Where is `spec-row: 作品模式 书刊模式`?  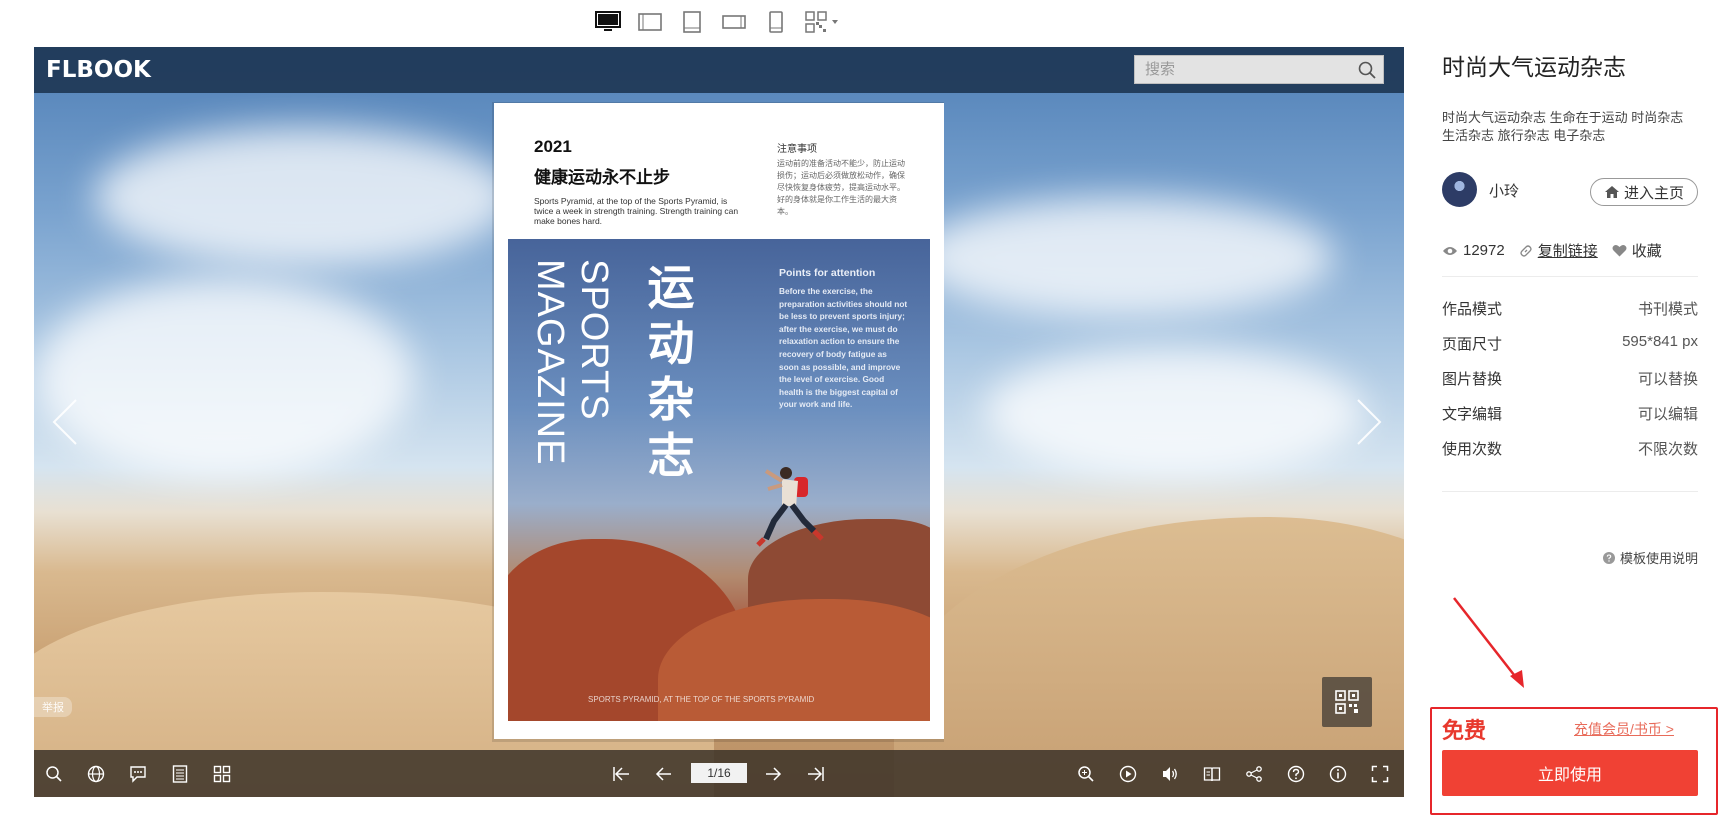
spec-row: 作品模式 书刊模式 is located at coordinates (1570, 308).